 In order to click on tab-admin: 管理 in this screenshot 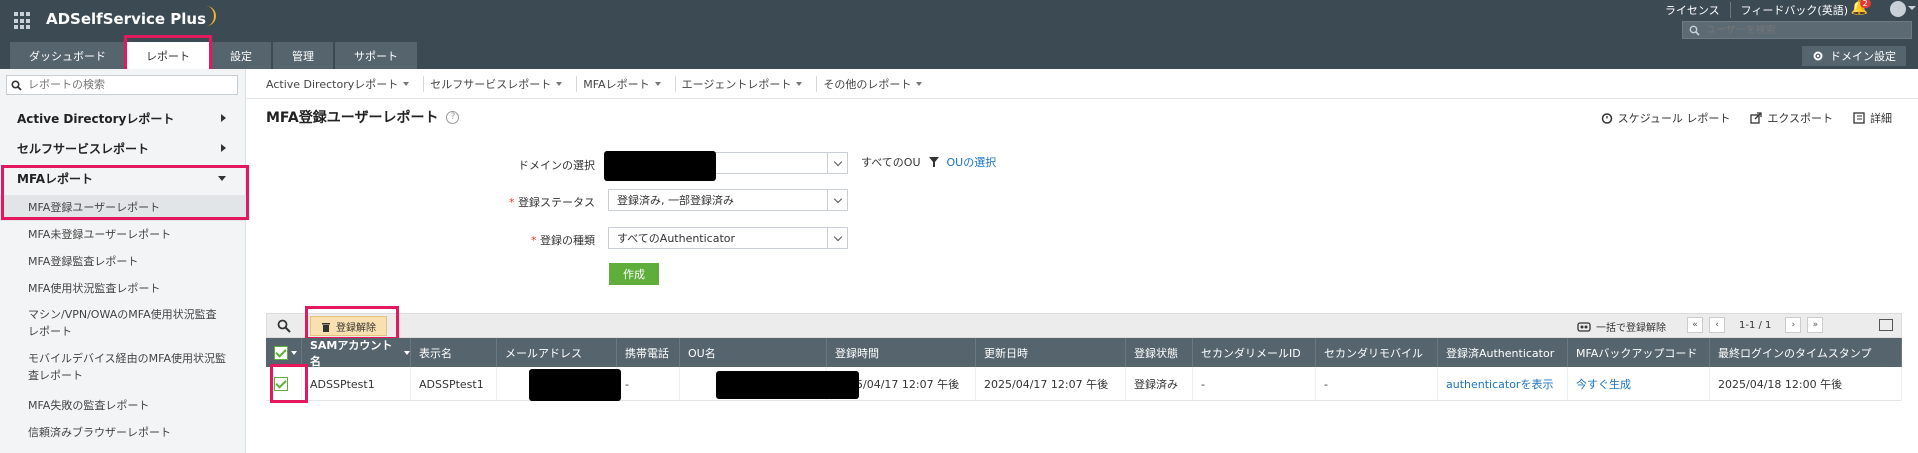, I will do `click(303, 55)`.